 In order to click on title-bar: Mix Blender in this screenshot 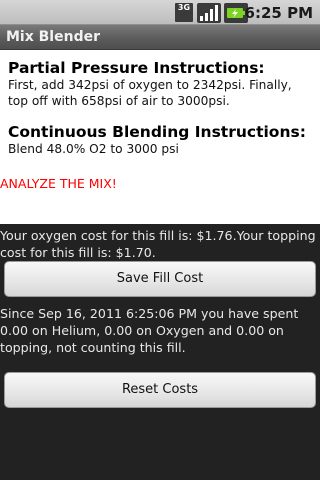, I will do `click(160, 37)`.